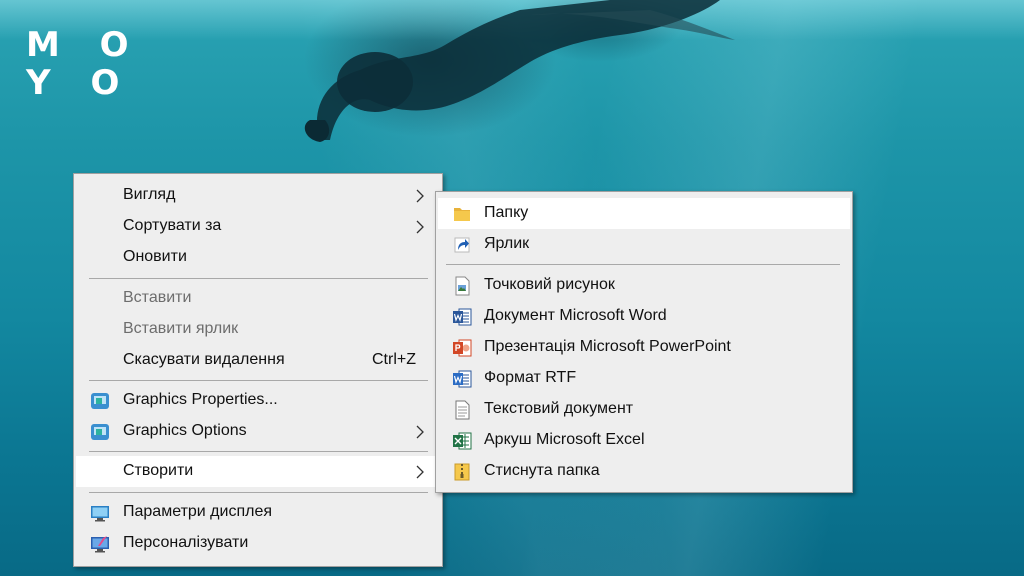 The width and height of the screenshot is (1024, 576). I want to click on menu-item-undo-delete: Скасувати видалення Ctrl+Z, so click(258, 360).